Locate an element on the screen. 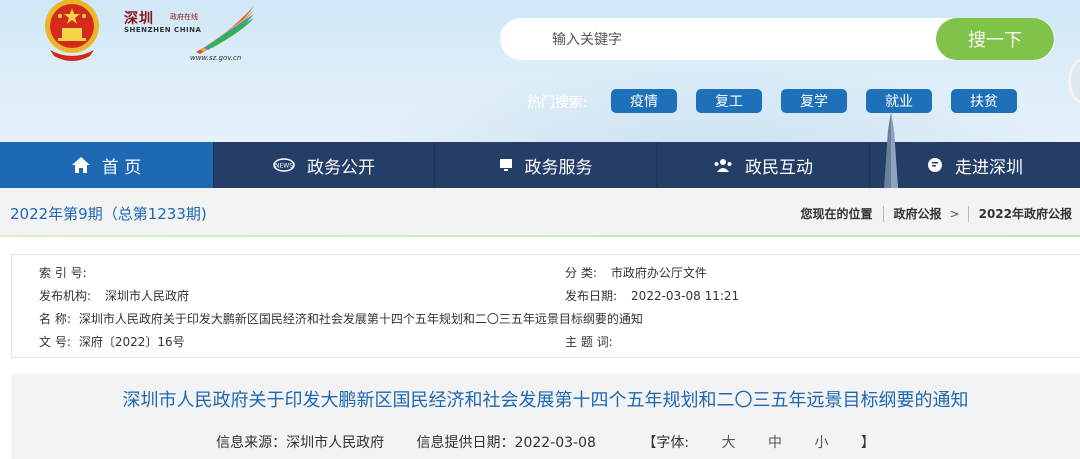 The image size is (1080, 459). article-source: 信息来源：深圳市人民政府 is located at coordinates (300, 443).